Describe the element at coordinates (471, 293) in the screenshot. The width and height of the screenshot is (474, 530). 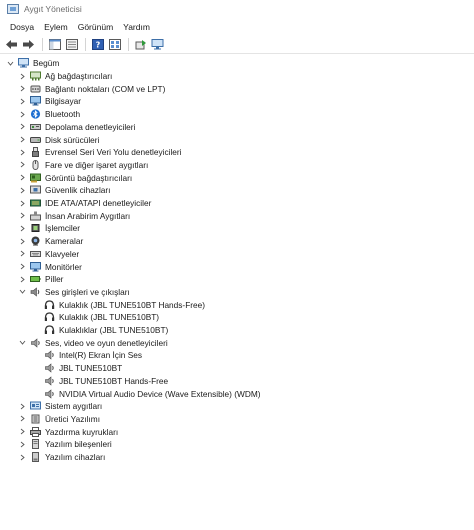
I see `vertical-scrollbar` at that location.